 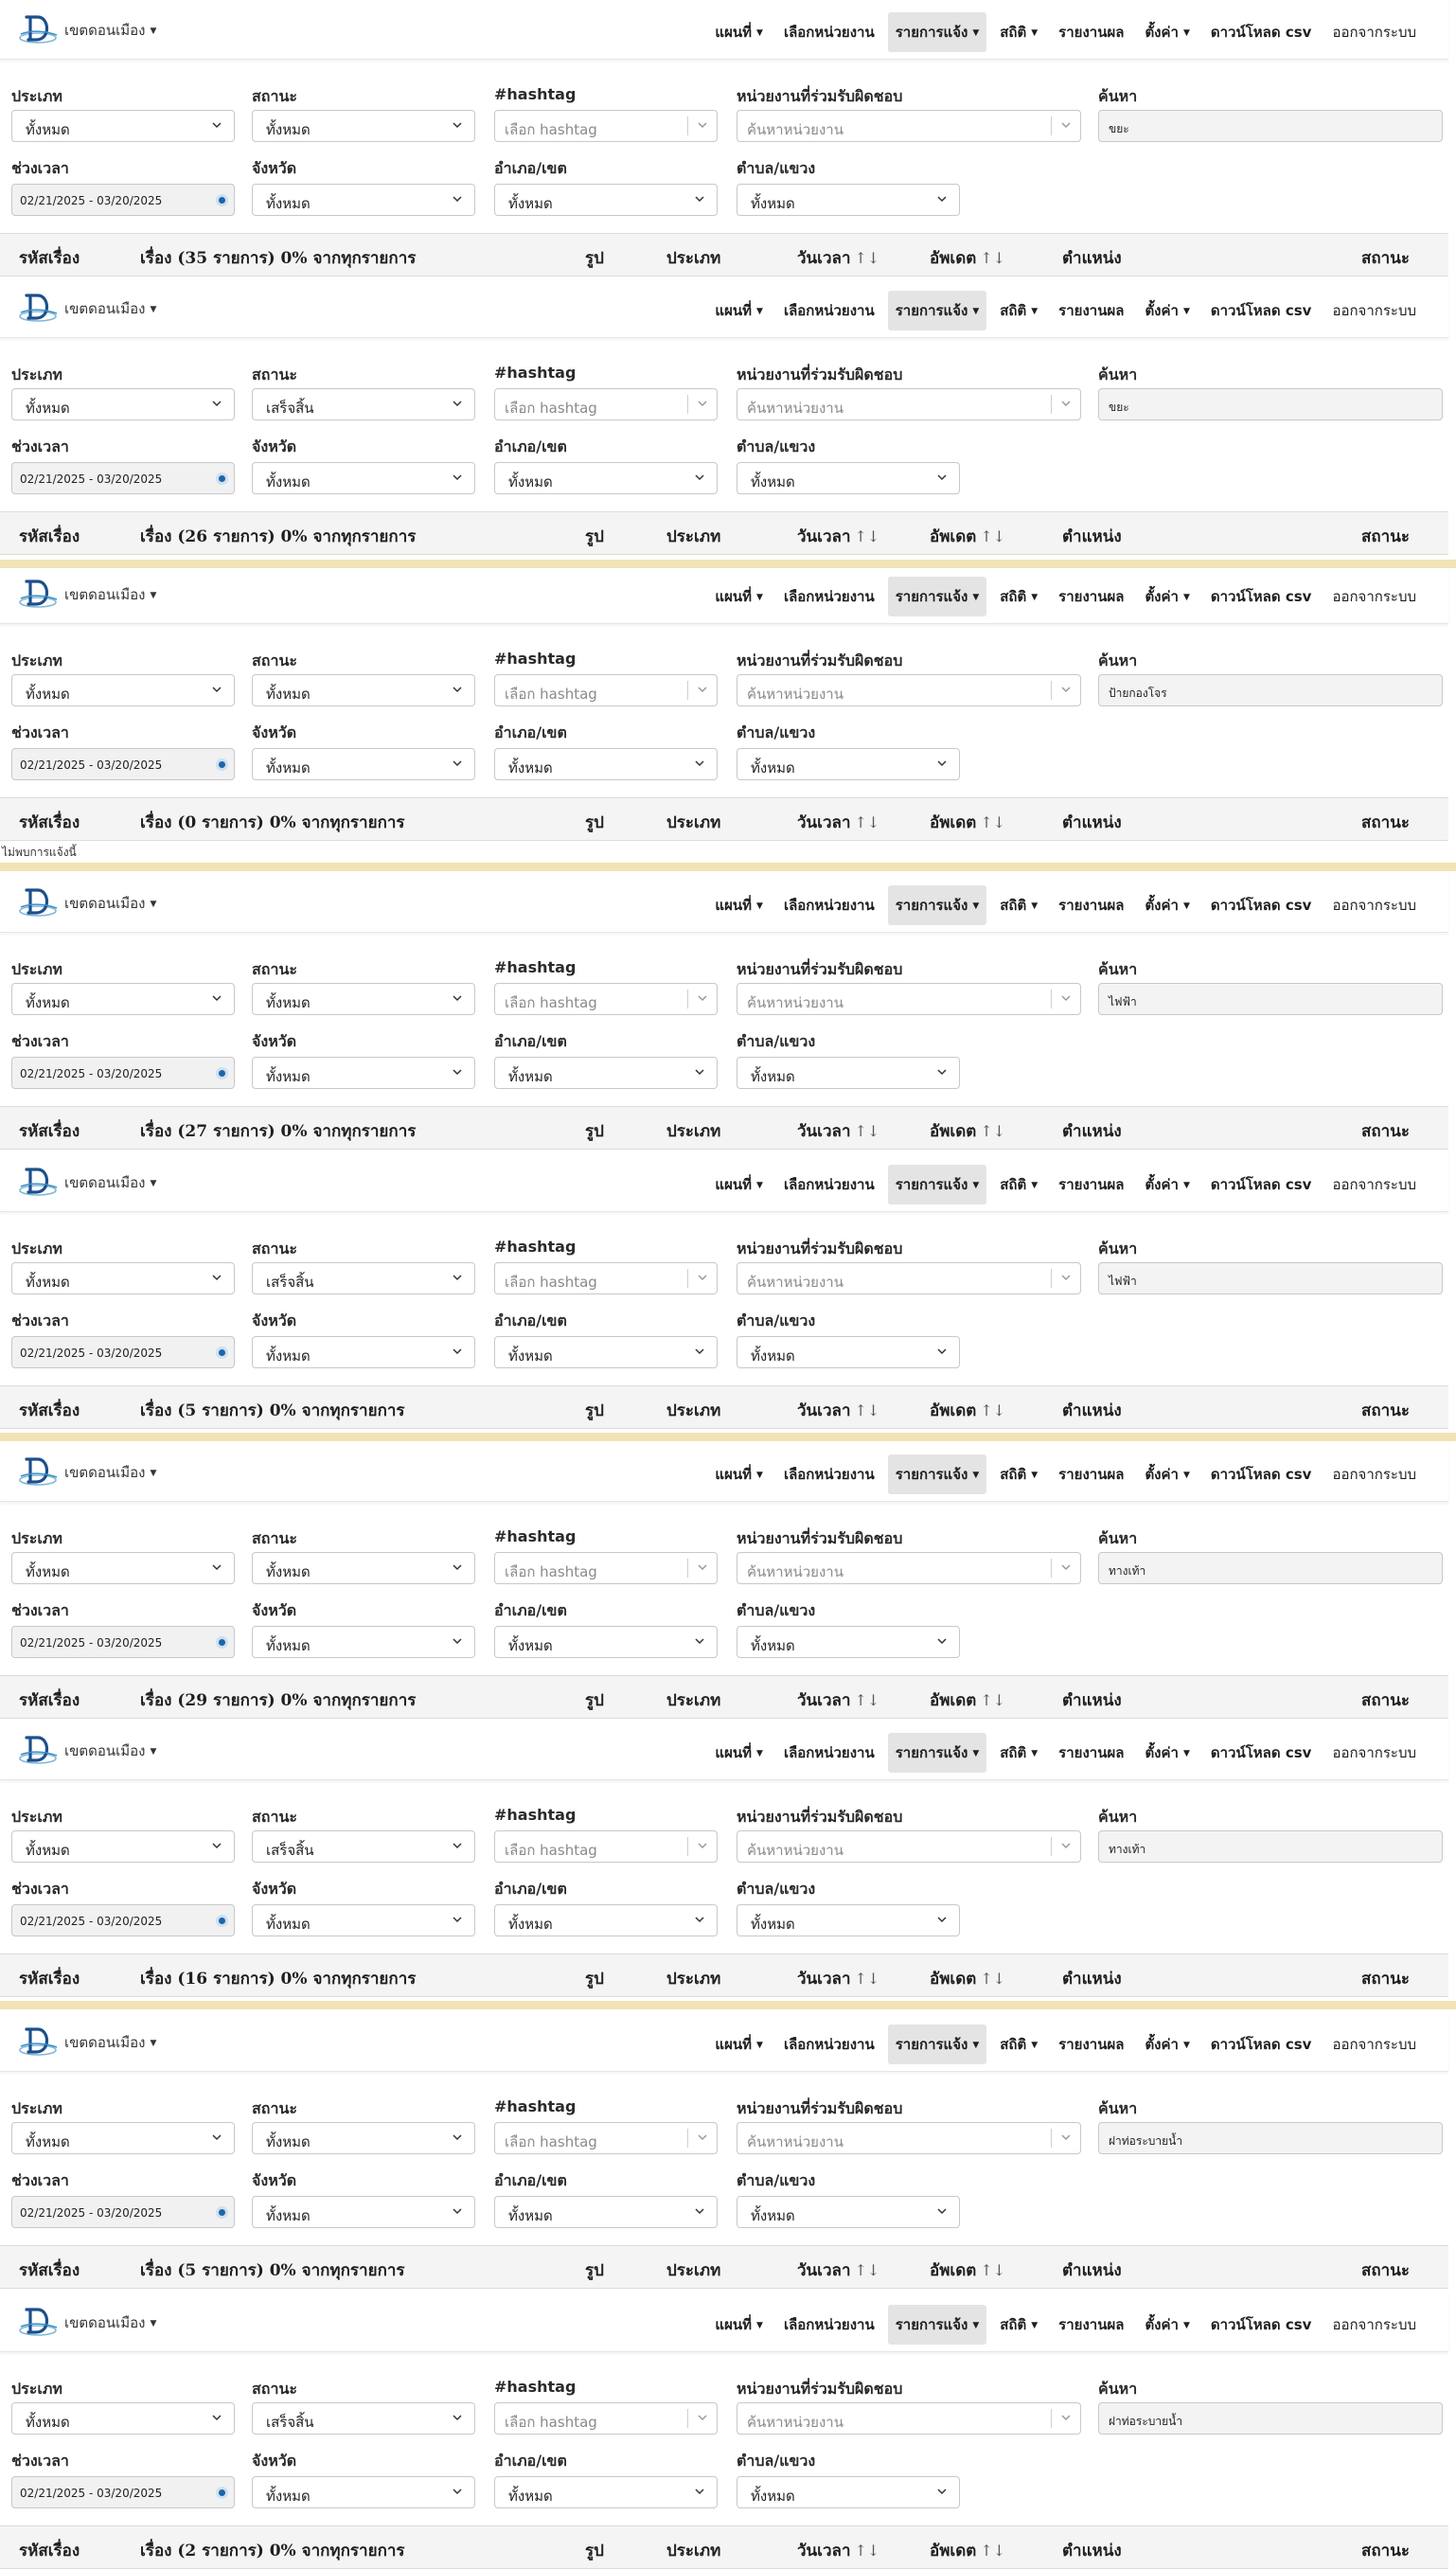 I want to click on status-select: ทั้งหมด, so click(x=363, y=1568).